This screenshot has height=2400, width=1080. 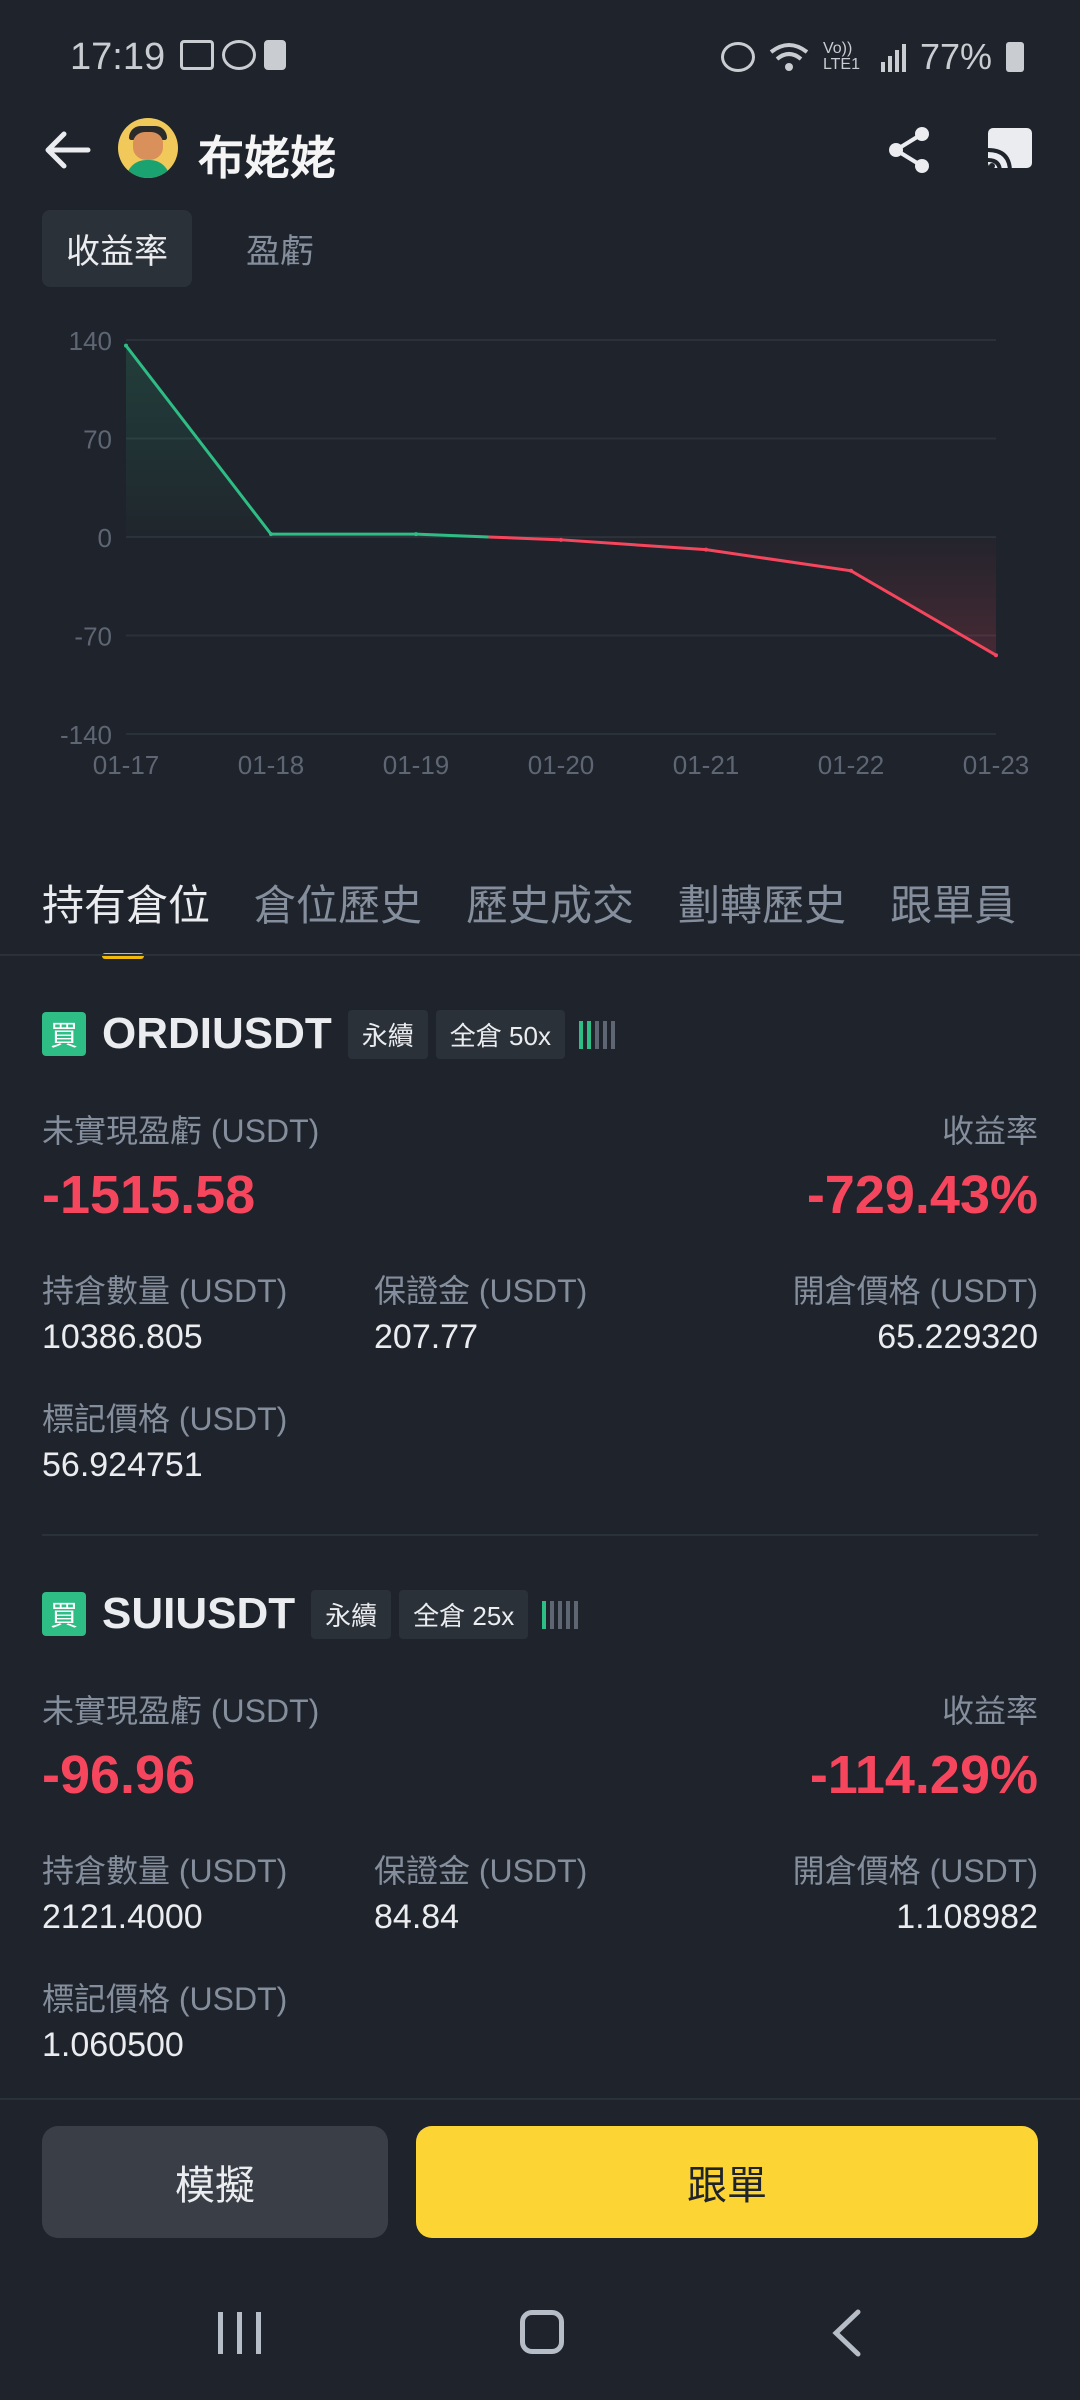 What do you see at coordinates (955, 56) in the screenshot?
I see `battery-percent: 77%` at bounding box center [955, 56].